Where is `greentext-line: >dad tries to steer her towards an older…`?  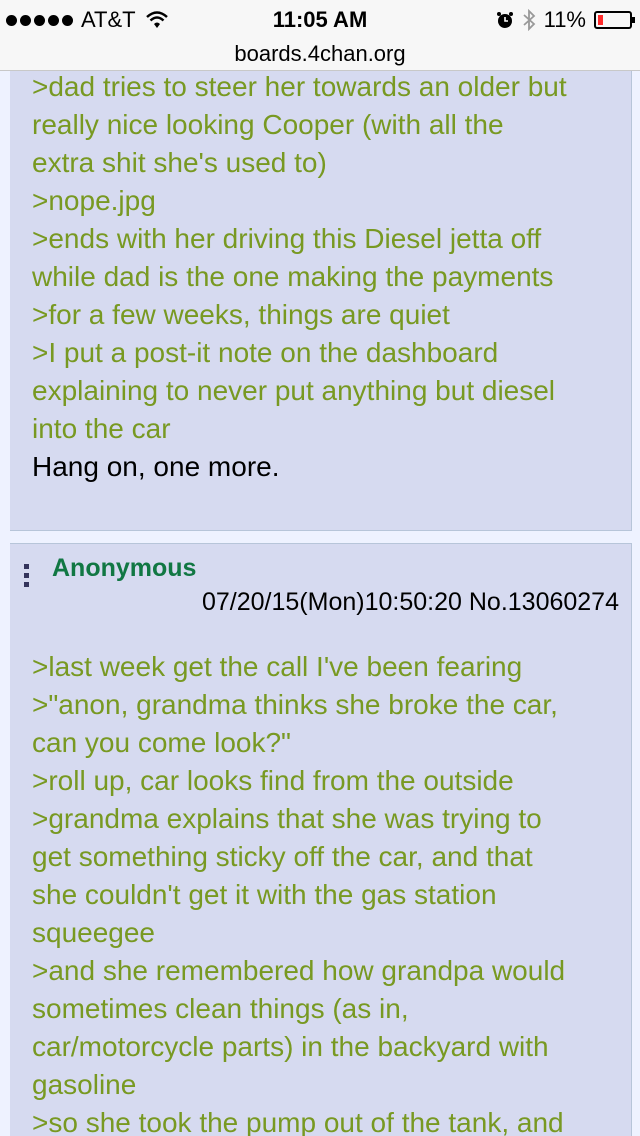
greentext-line: >dad tries to steer her towards an older… is located at coordinates (299, 86).